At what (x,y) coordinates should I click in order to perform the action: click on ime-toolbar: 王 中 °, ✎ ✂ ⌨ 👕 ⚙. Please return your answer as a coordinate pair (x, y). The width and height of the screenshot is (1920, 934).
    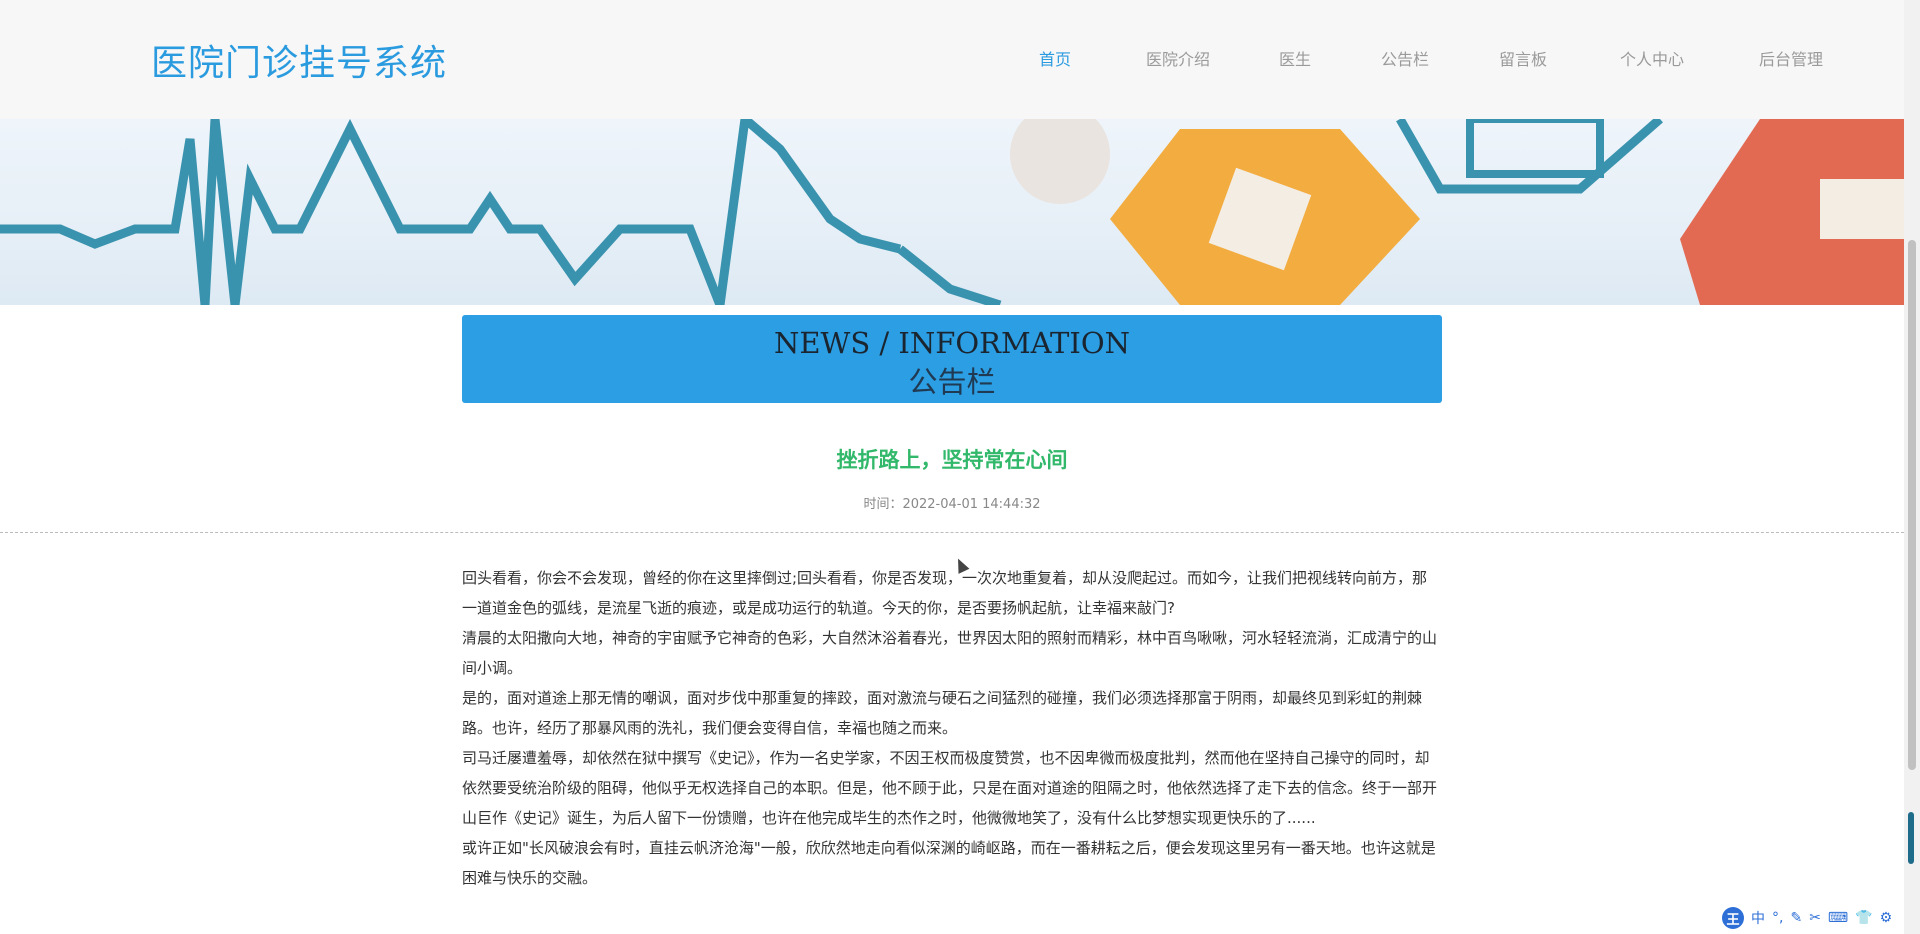
    Looking at the image, I should click on (1816, 918).